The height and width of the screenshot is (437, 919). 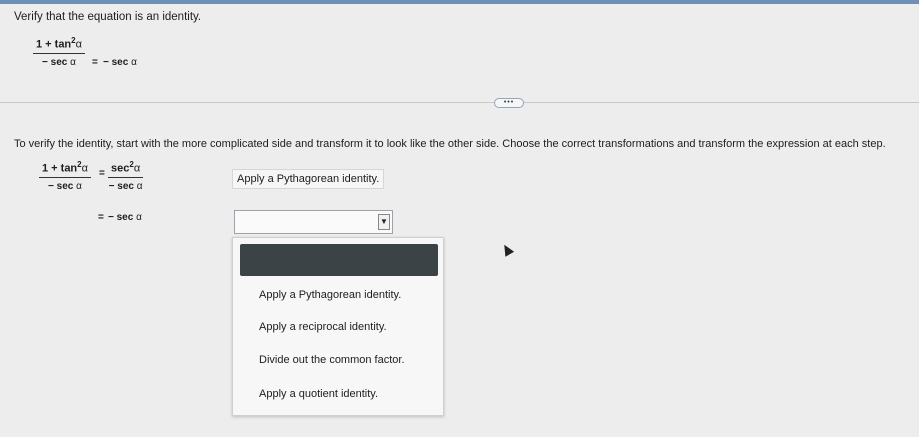 I want to click on chevron-down-icon: ▼, so click(x=384, y=222).